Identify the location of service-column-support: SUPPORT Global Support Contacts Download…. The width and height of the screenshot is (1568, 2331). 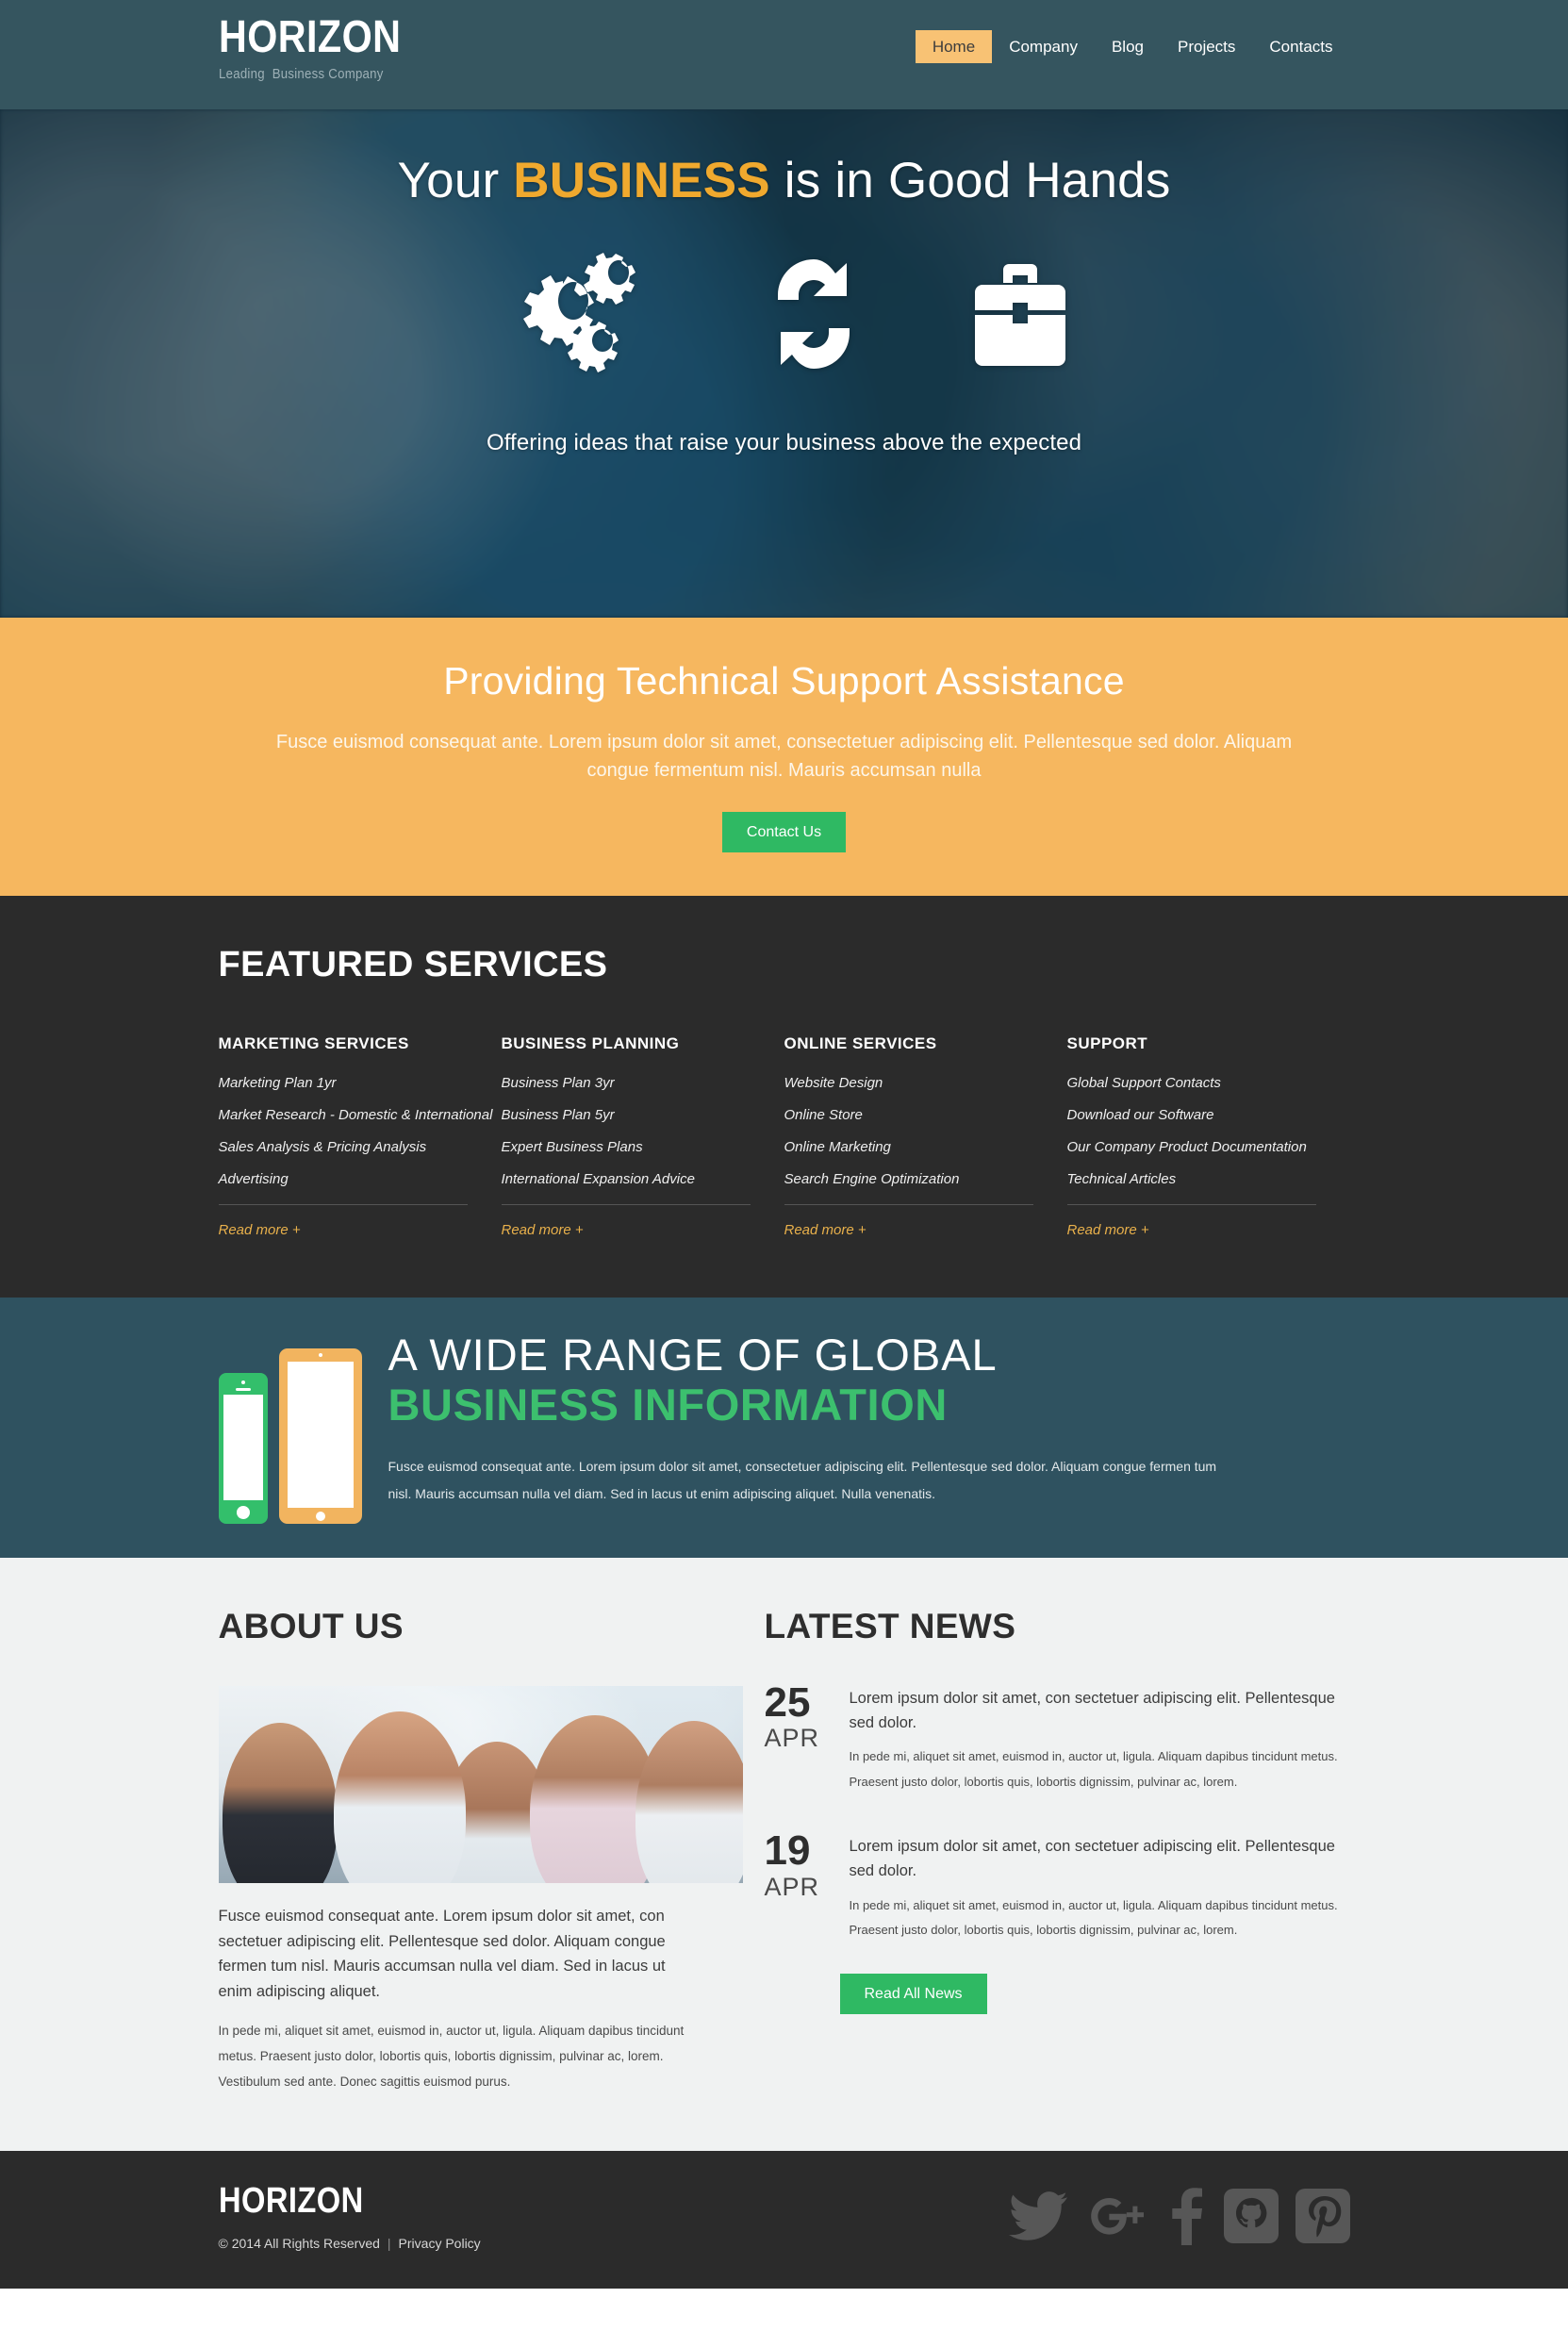
(1208, 1136).